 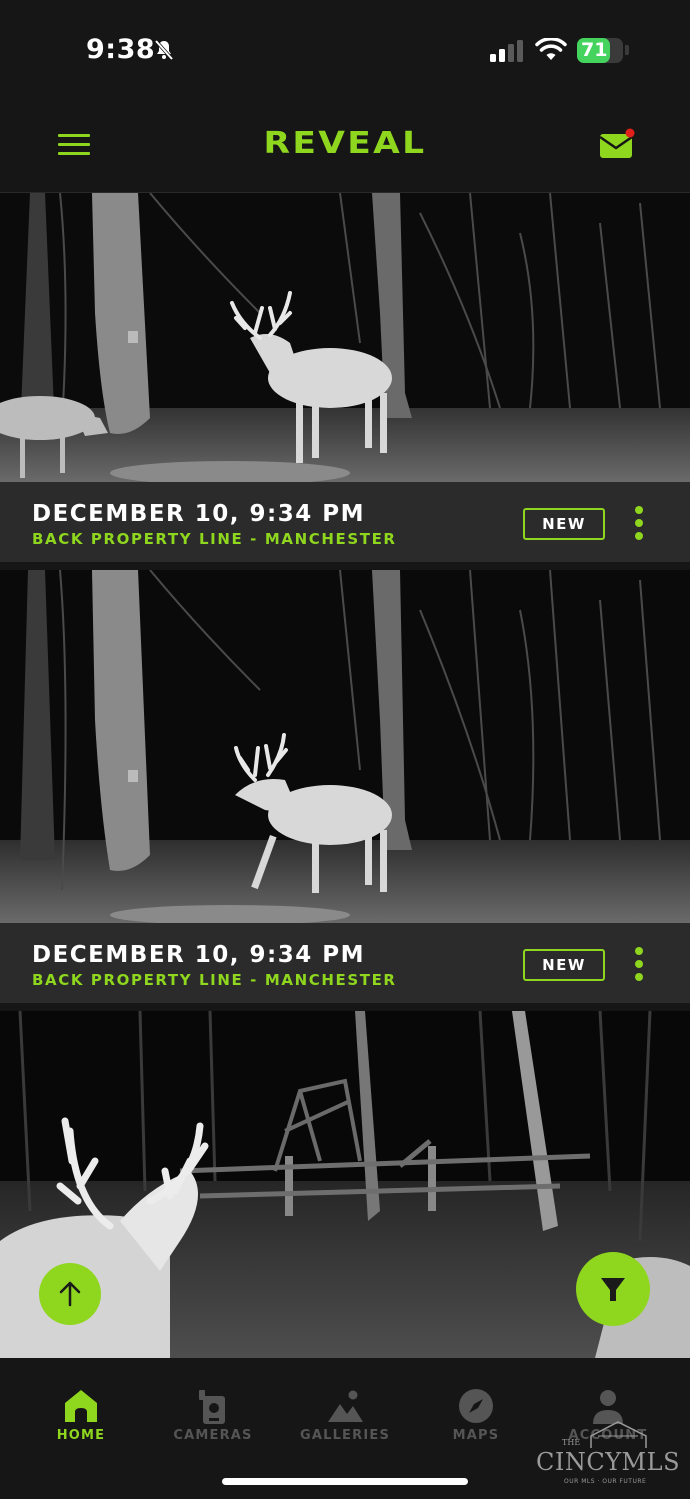 I want to click on home-icon, so click(x=81, y=1406).